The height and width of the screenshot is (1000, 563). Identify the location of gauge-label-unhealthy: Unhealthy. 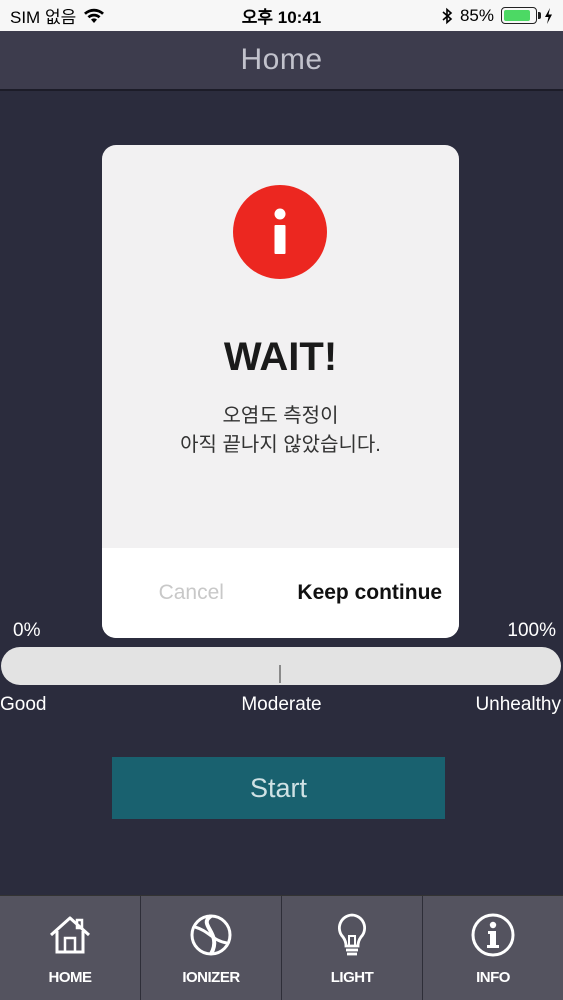
(518, 704).